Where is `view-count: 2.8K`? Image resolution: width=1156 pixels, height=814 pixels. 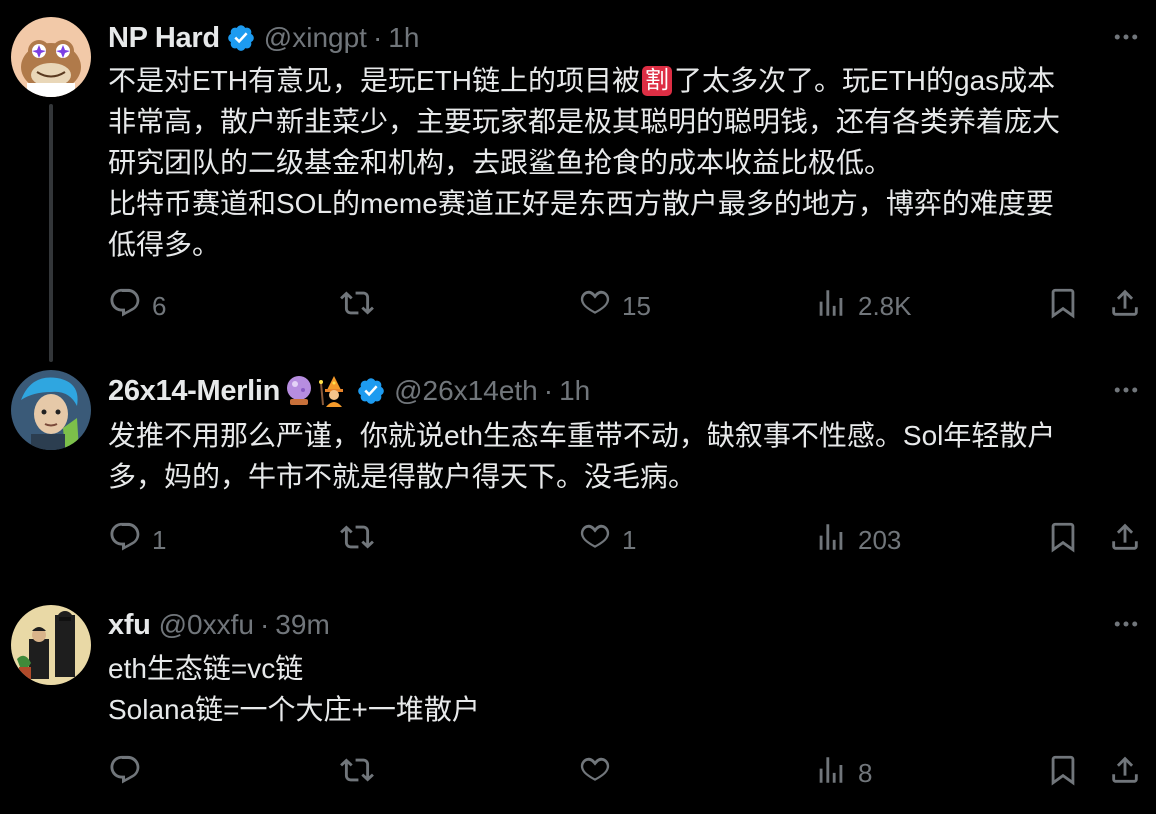 view-count: 2.8K is located at coordinates (885, 305).